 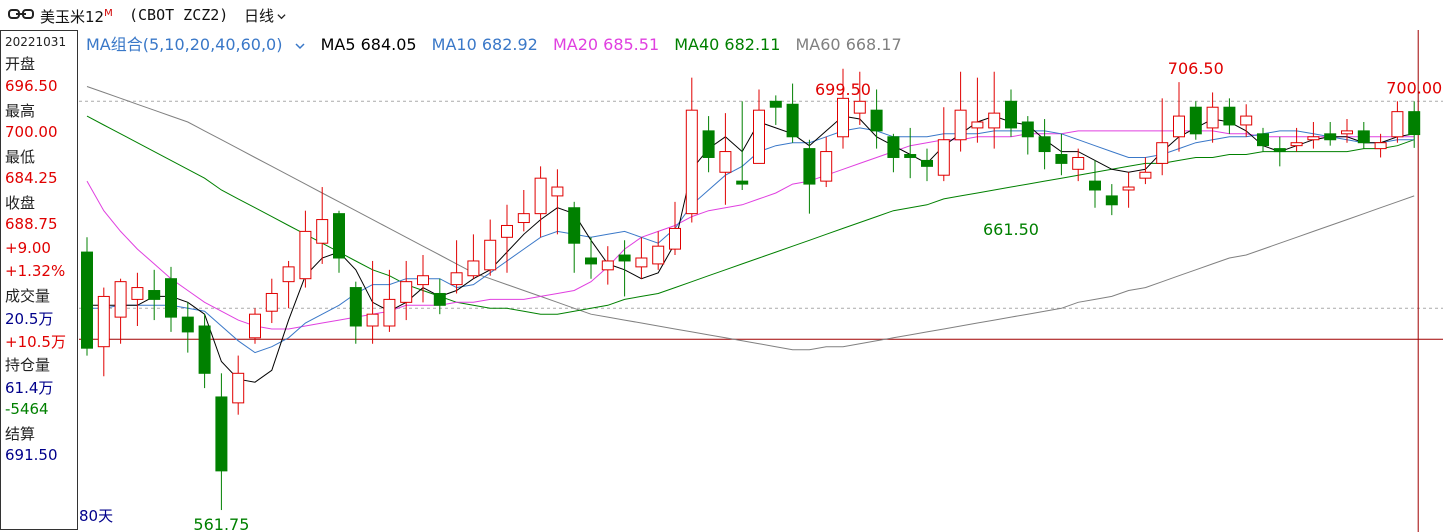 I want to click on ma20-legend: MA20 685.51, so click(x=606, y=44).